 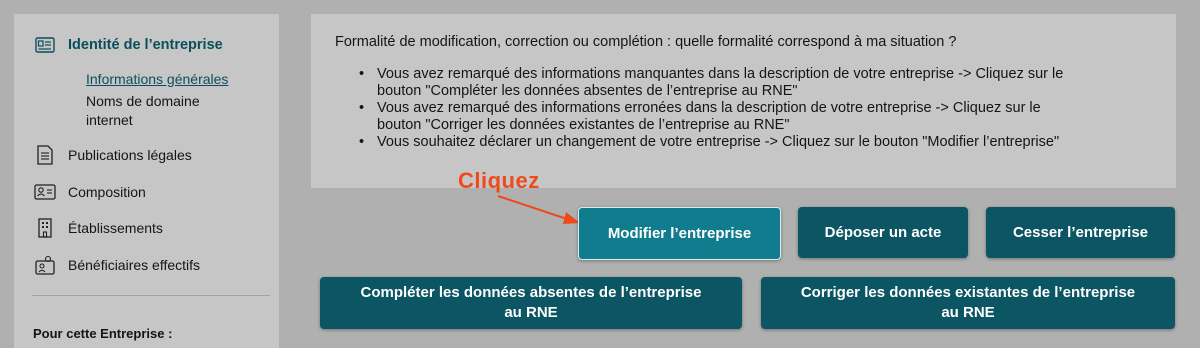 What do you see at coordinates (151, 295) in the screenshot?
I see `sidebar-divider` at bounding box center [151, 295].